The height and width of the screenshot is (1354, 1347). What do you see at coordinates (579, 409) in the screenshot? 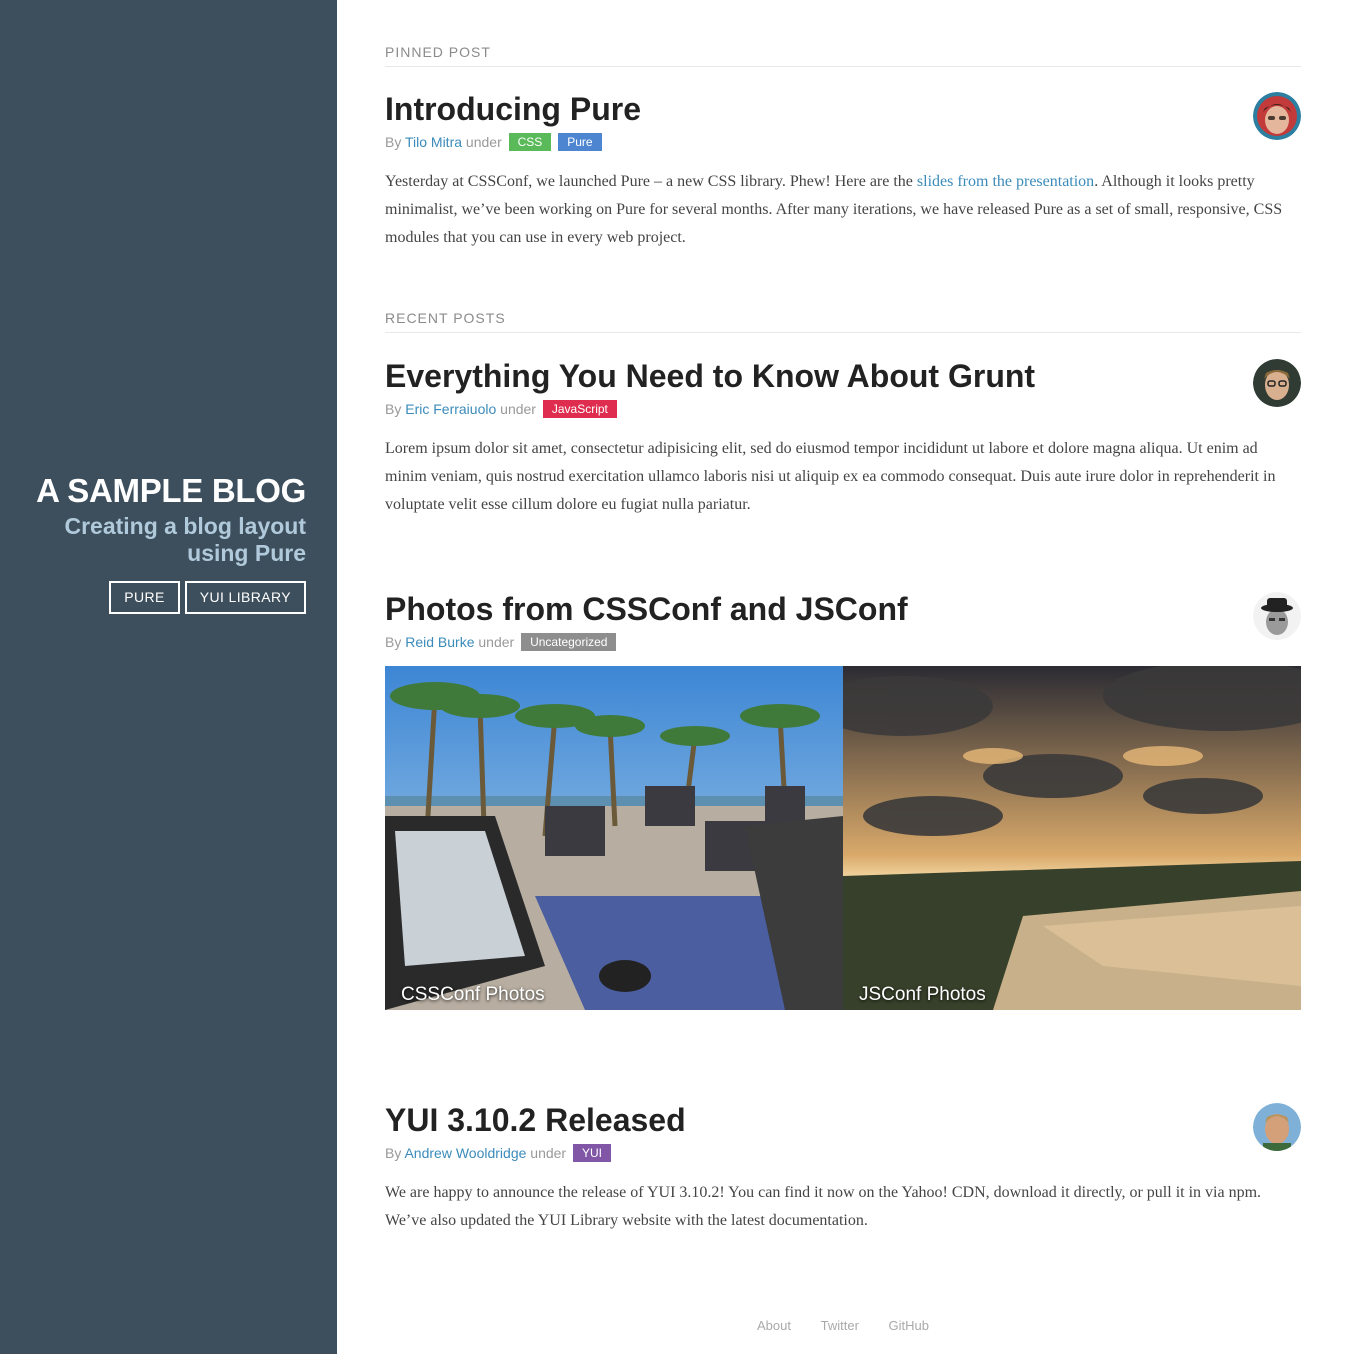
I see `category-tag-javascript: JavaScript` at bounding box center [579, 409].